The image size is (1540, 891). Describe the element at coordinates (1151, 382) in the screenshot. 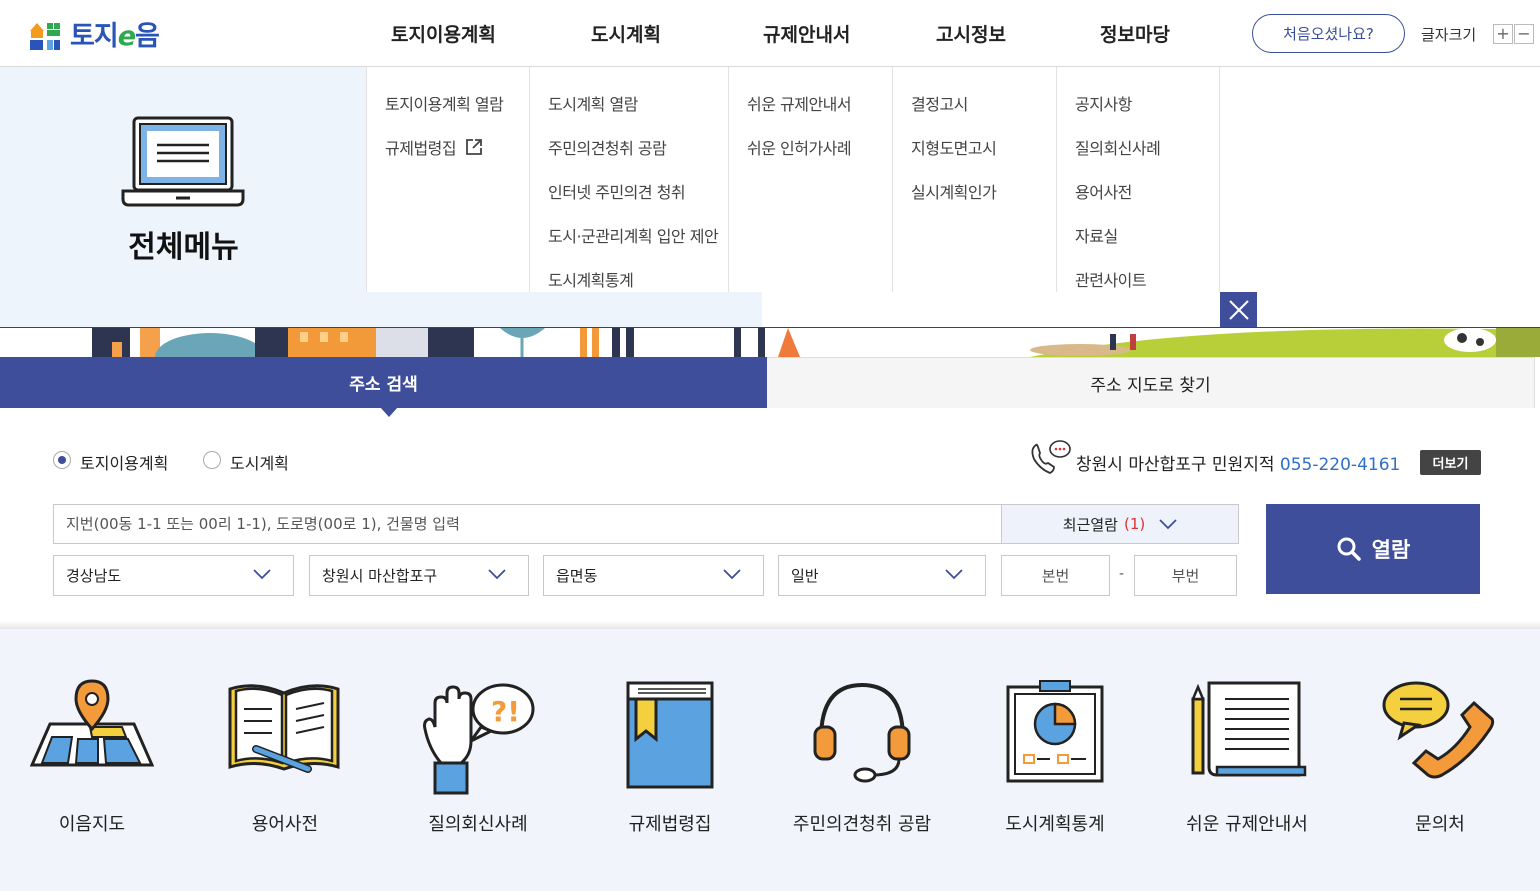

I see `tab-map-search: 주소 지도로 찾기` at that location.